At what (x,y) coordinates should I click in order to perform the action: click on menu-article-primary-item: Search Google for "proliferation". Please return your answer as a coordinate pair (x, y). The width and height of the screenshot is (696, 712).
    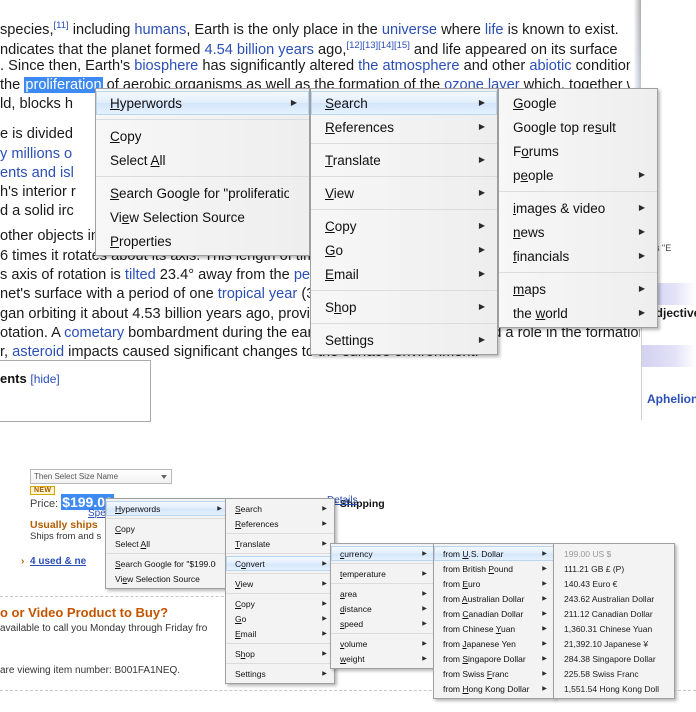
    Looking at the image, I should click on (202, 193).